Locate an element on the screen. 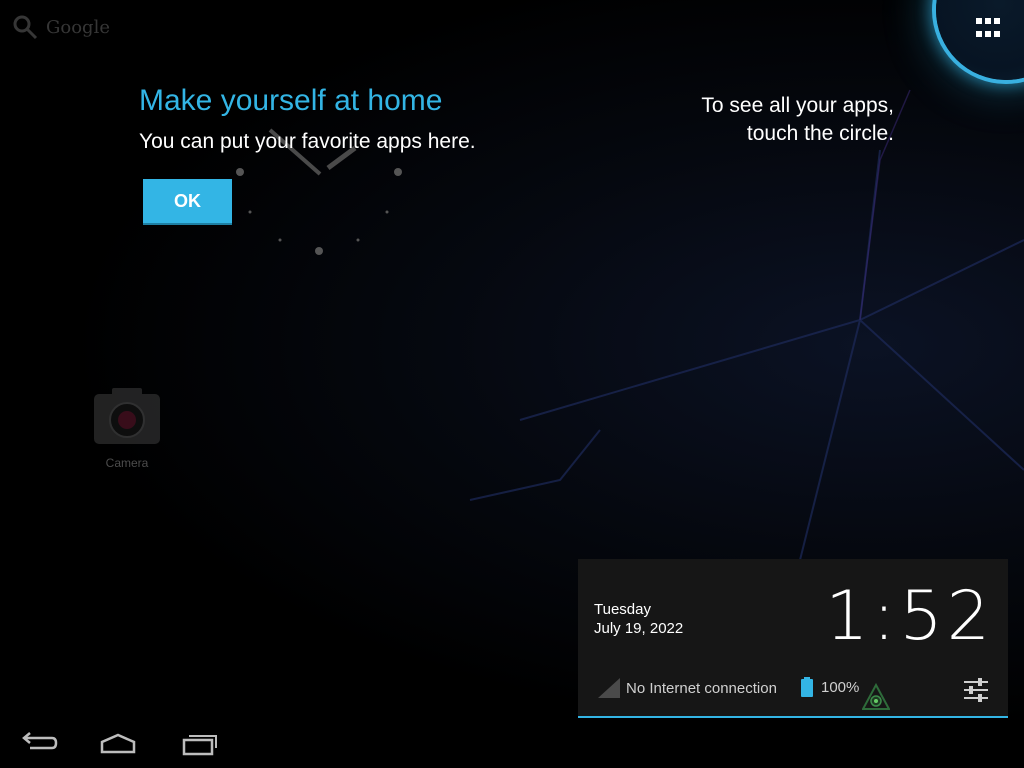  cling-title: Make yourself at home is located at coordinates (291, 100).